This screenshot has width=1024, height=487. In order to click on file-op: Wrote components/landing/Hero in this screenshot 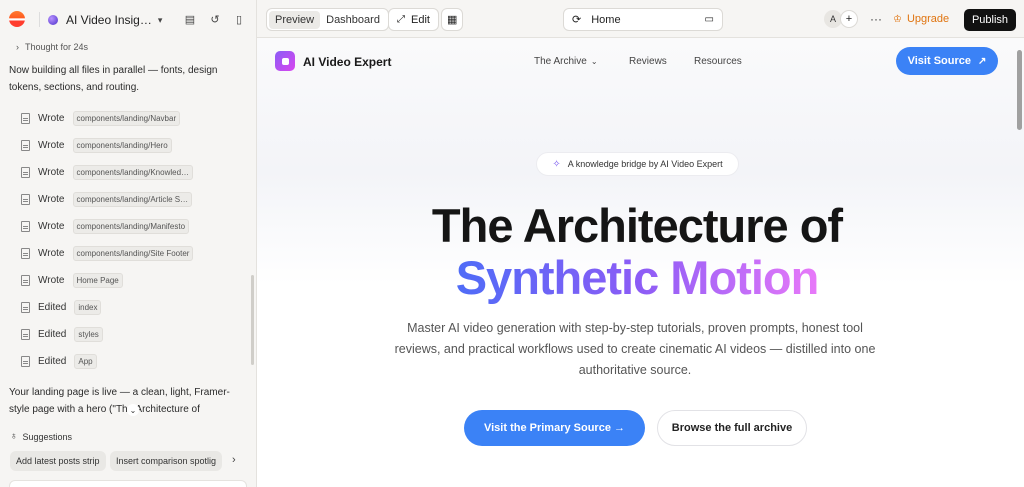, I will do `click(96, 145)`.